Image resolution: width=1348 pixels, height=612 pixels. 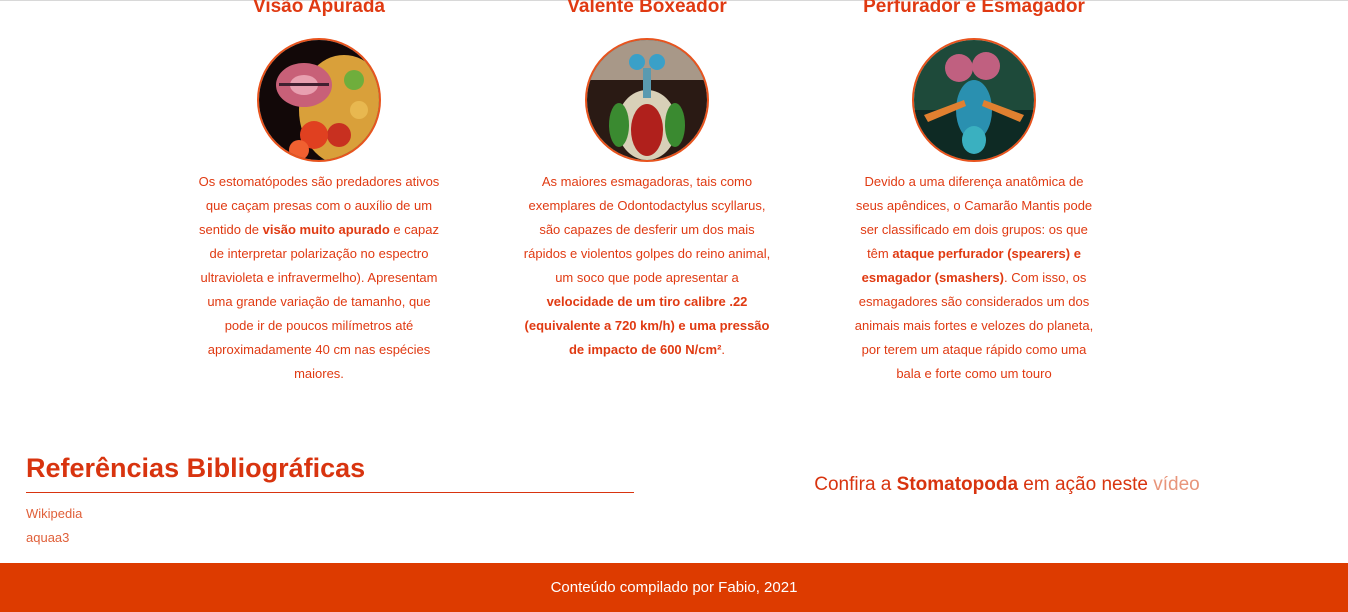 What do you see at coordinates (647, 8) in the screenshot?
I see `card-title: Valente Boxeador` at bounding box center [647, 8].